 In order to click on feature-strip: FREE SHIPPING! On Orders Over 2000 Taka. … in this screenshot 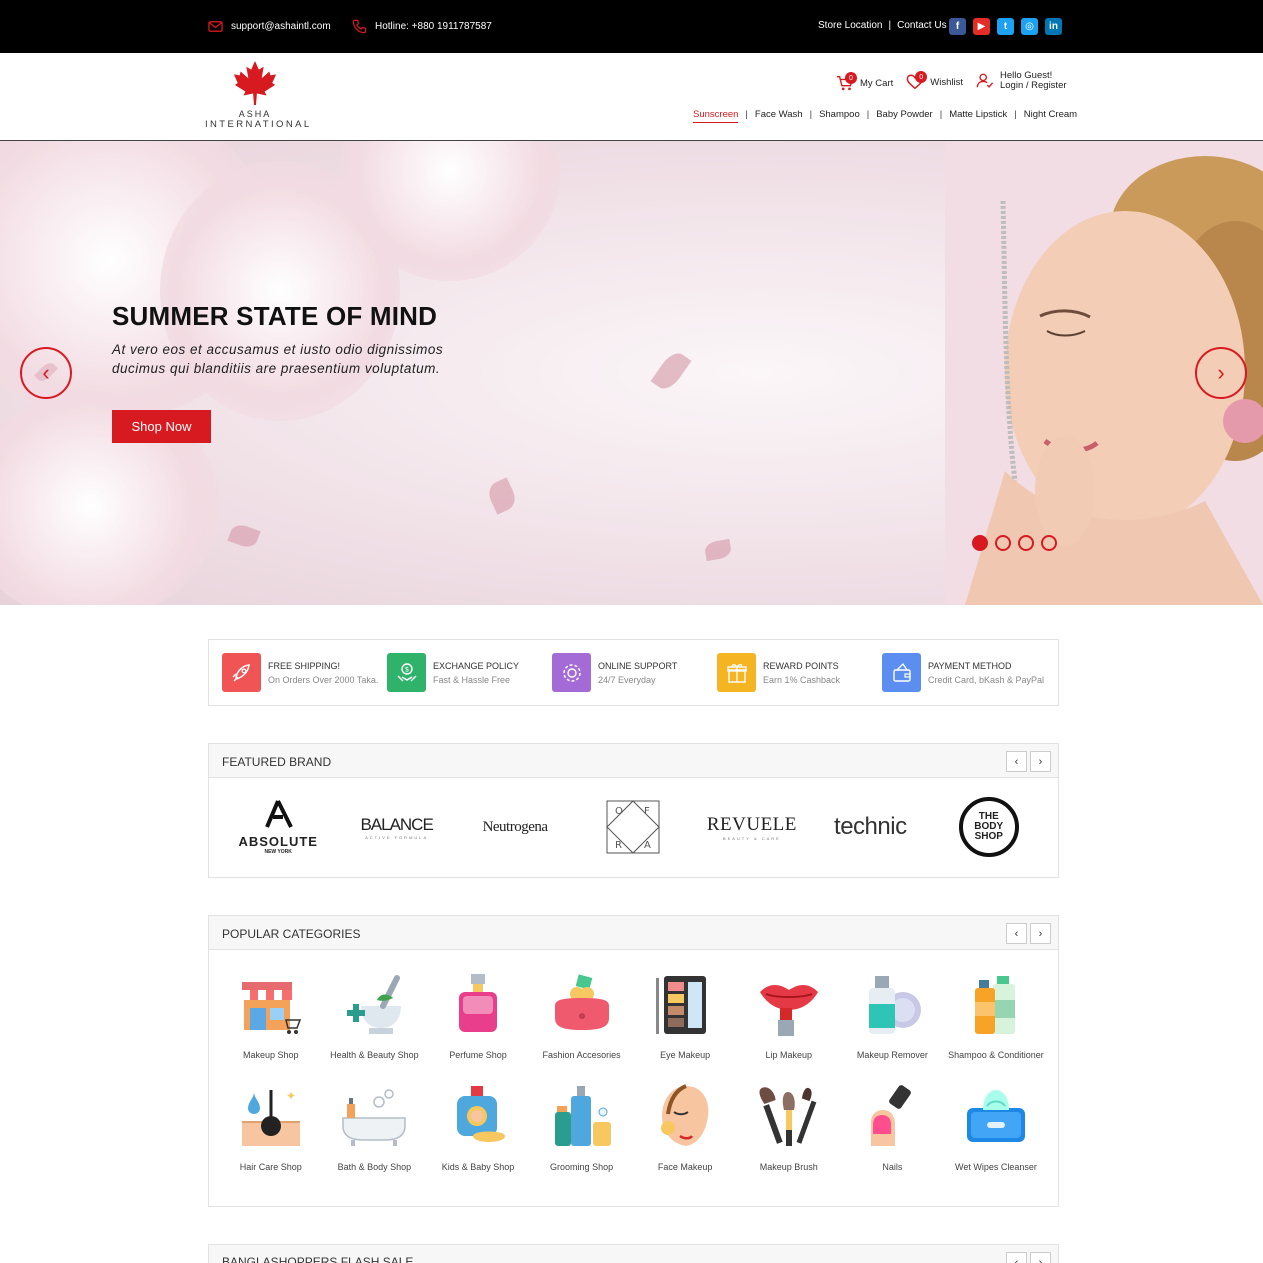, I will do `click(633, 672)`.